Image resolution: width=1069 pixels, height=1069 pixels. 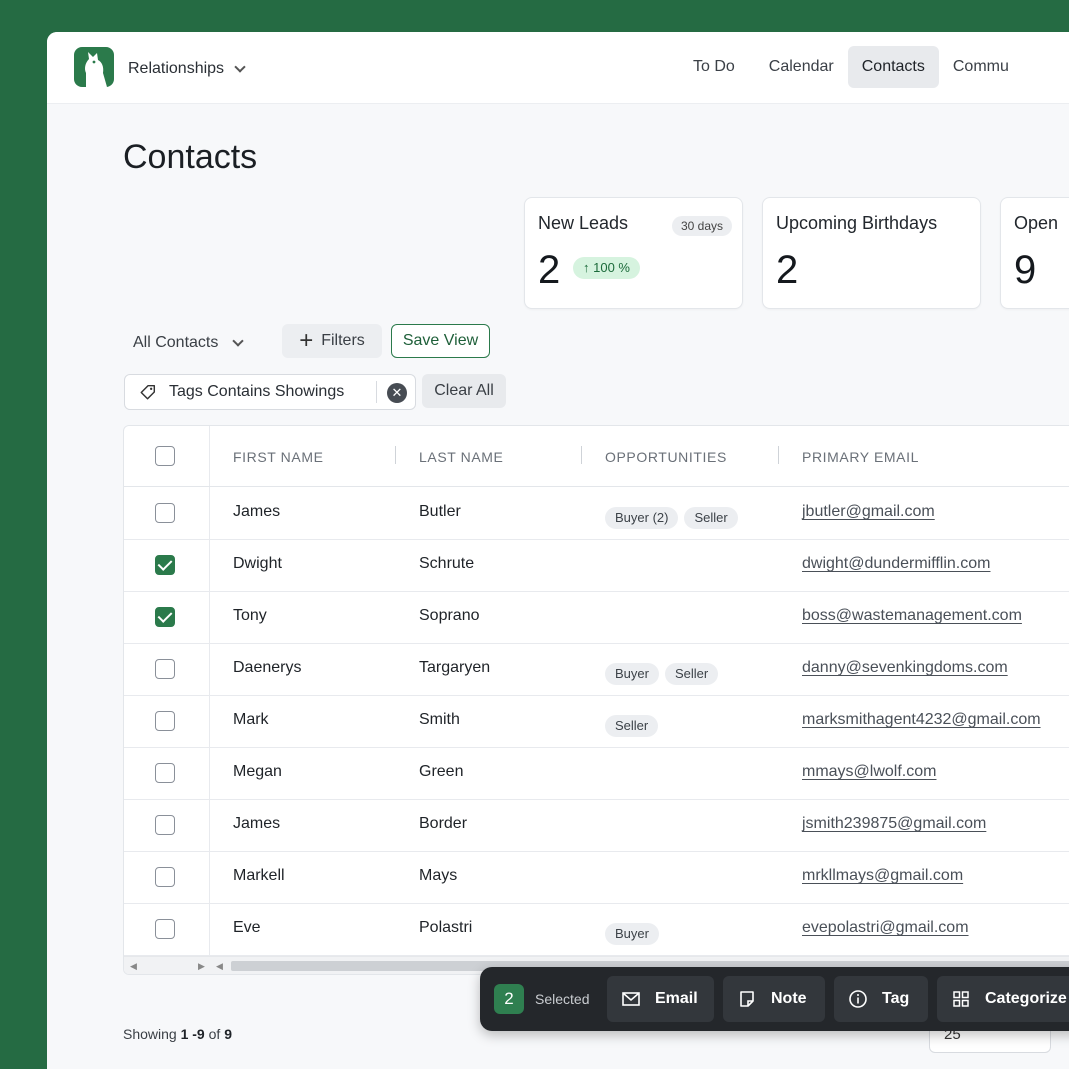 I want to click on cell-first-name: Dwight, so click(x=257, y=563).